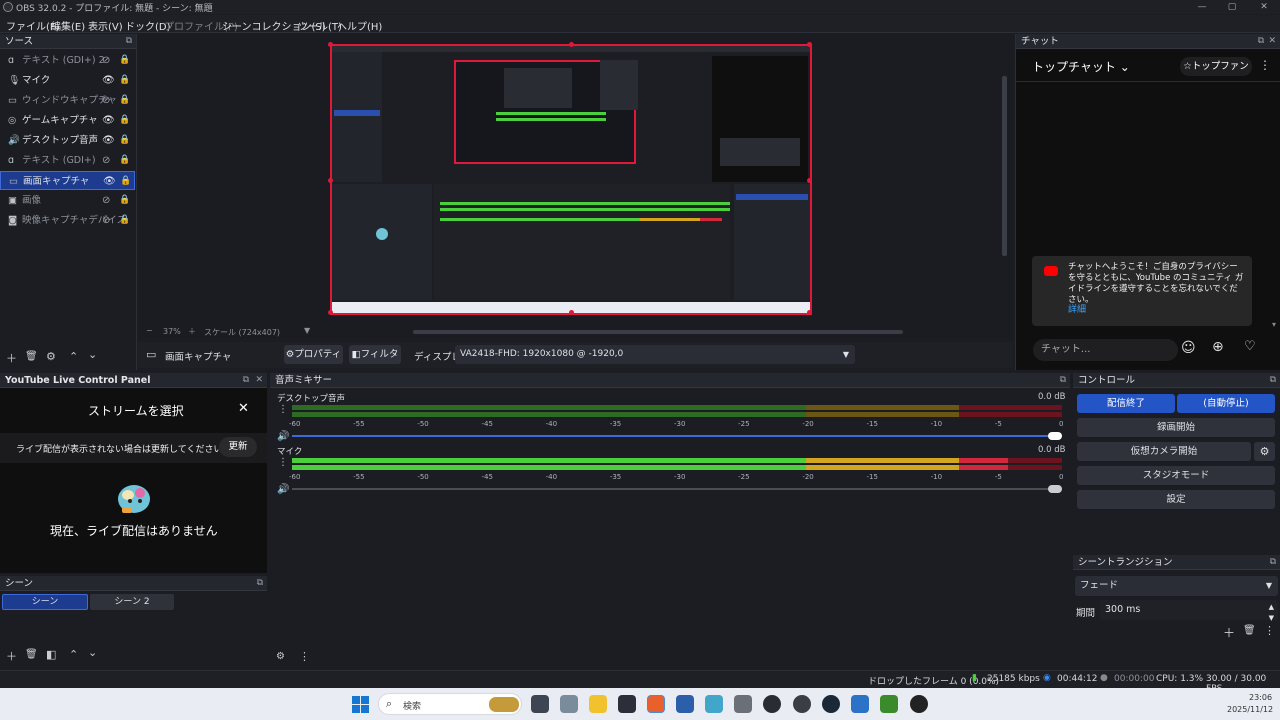 This screenshot has height=720, width=1280. I want to click on scroll-down-icon: ▾, so click(1274, 324).